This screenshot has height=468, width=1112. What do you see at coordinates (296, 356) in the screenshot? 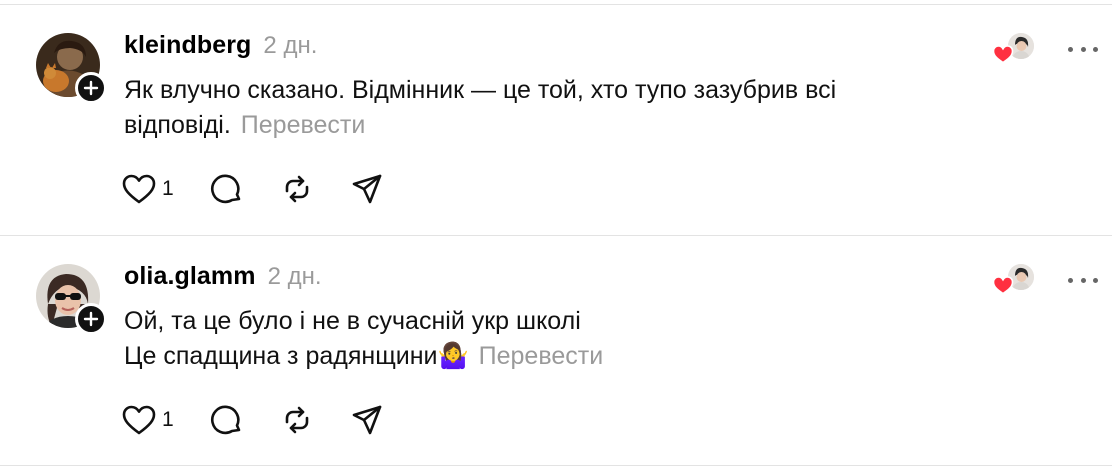
I see `post-text-line: Це спадщина з радянщини🤷‍♀️` at bounding box center [296, 356].